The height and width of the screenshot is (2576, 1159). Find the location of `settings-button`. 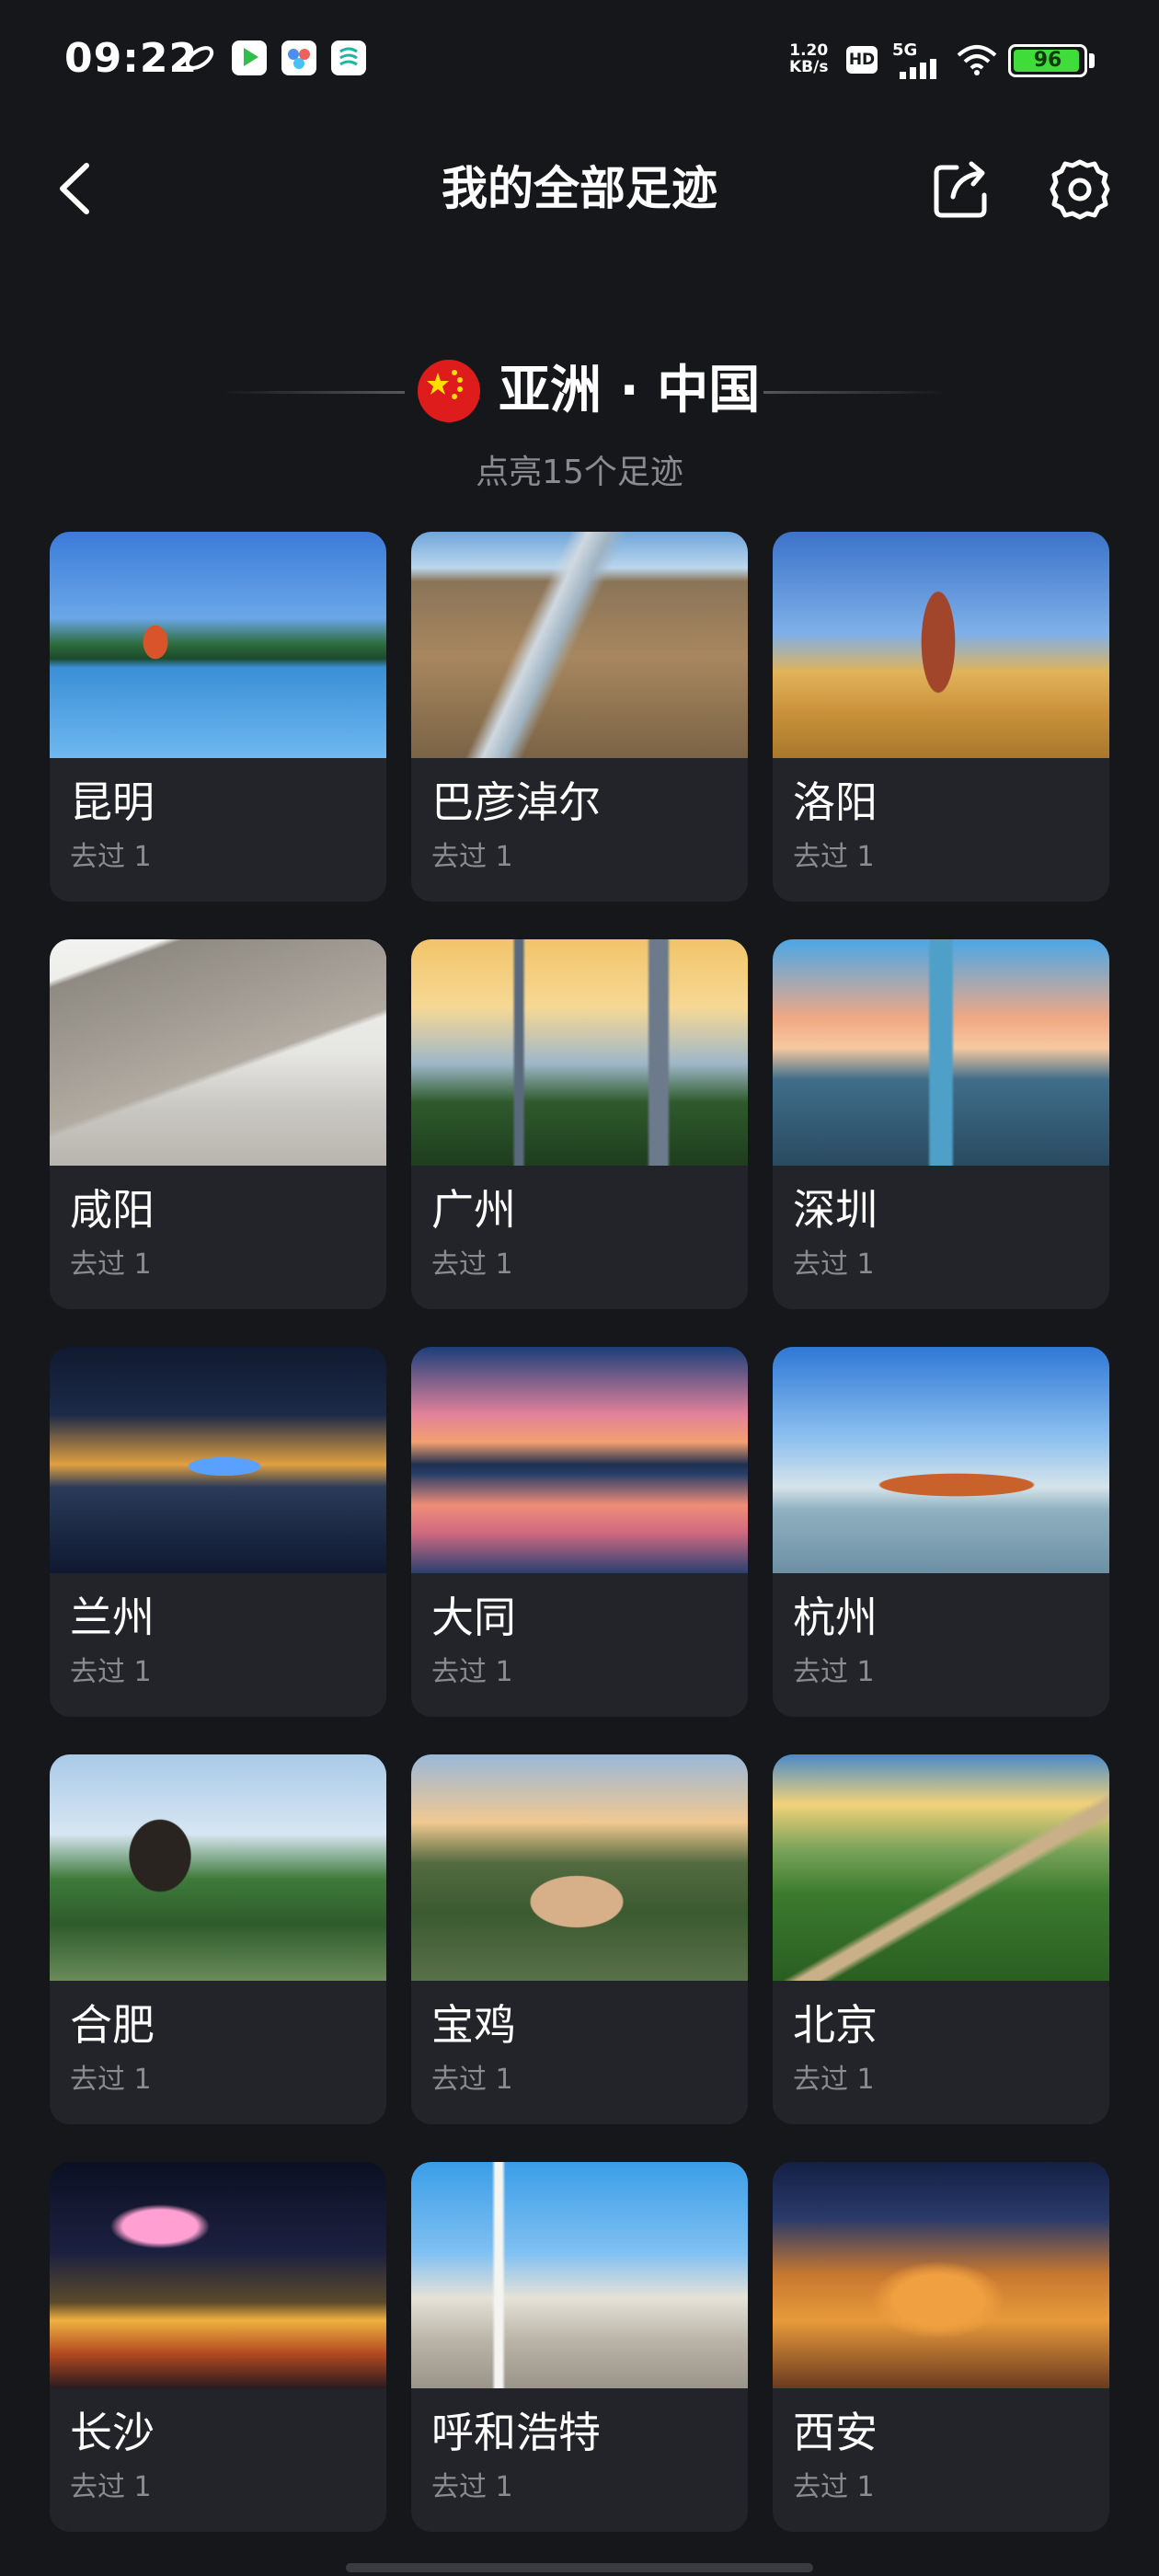

settings-button is located at coordinates (1080, 189).